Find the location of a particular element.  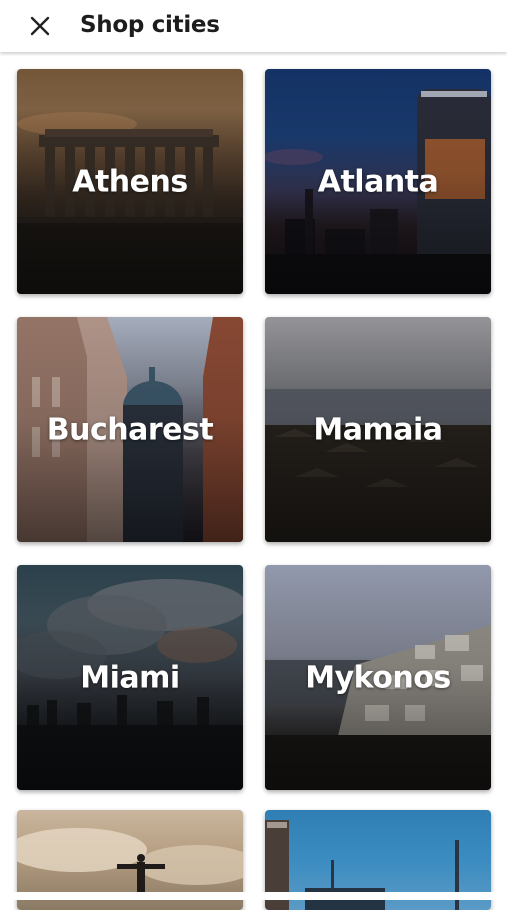

city-name: Mamaia is located at coordinates (378, 429).